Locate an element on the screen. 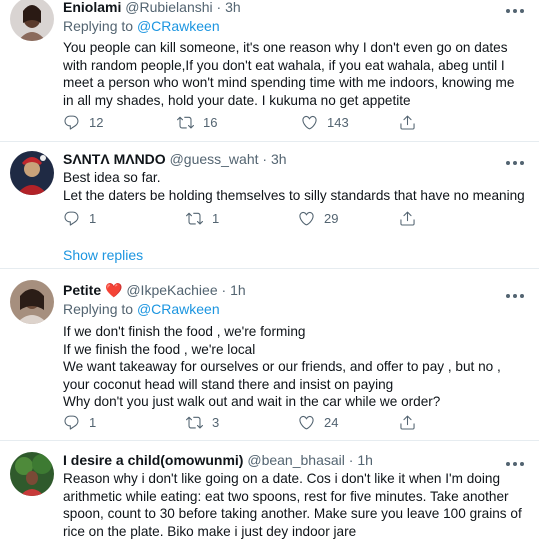 This screenshot has width=539, height=549. tweet-text-line: If we finish the food , we're local is located at coordinates (159, 349).